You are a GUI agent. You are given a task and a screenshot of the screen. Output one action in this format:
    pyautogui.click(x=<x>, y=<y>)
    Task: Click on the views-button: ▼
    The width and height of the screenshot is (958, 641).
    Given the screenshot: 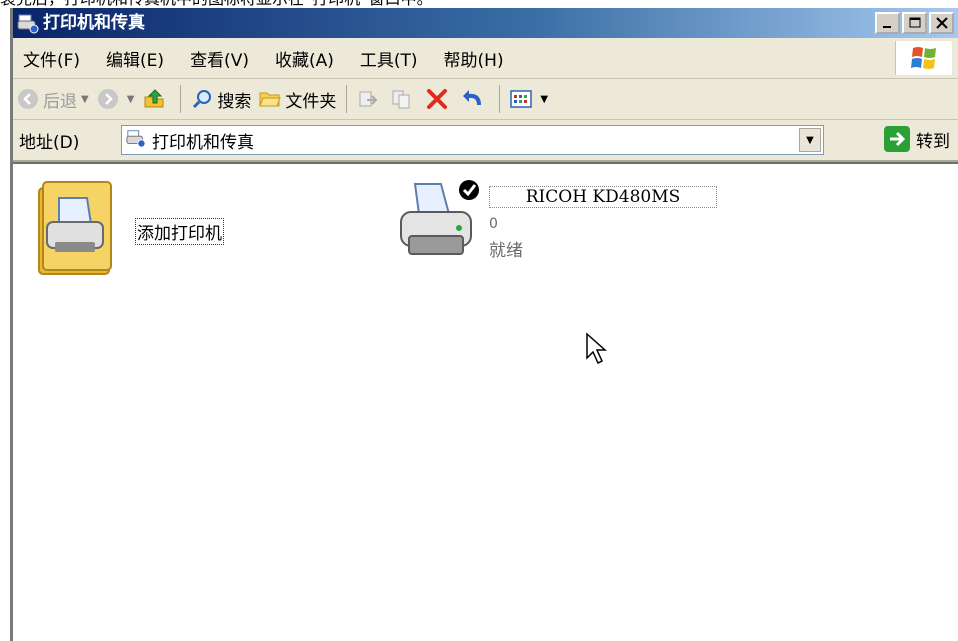 What is the action you would take?
    pyautogui.click(x=529, y=99)
    